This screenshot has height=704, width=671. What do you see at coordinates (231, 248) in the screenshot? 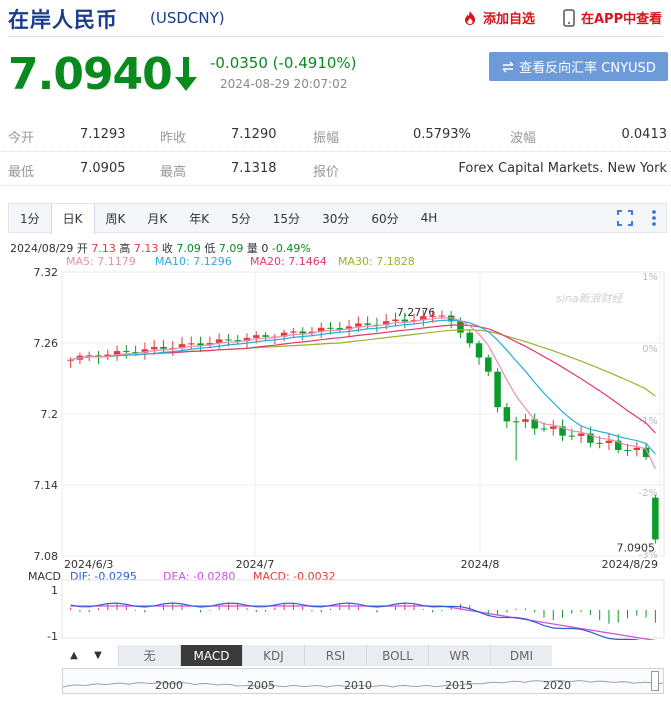
I see `low-value: 7.09` at bounding box center [231, 248].